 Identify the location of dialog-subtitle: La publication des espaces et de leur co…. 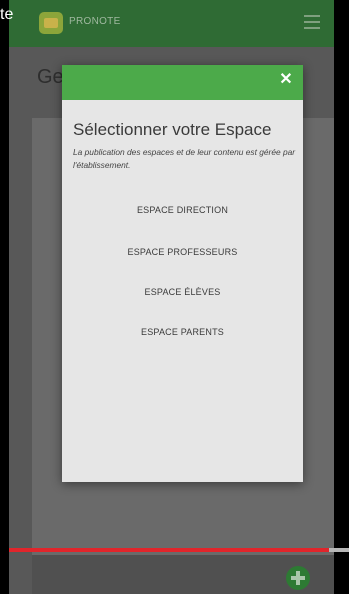
(184, 158).